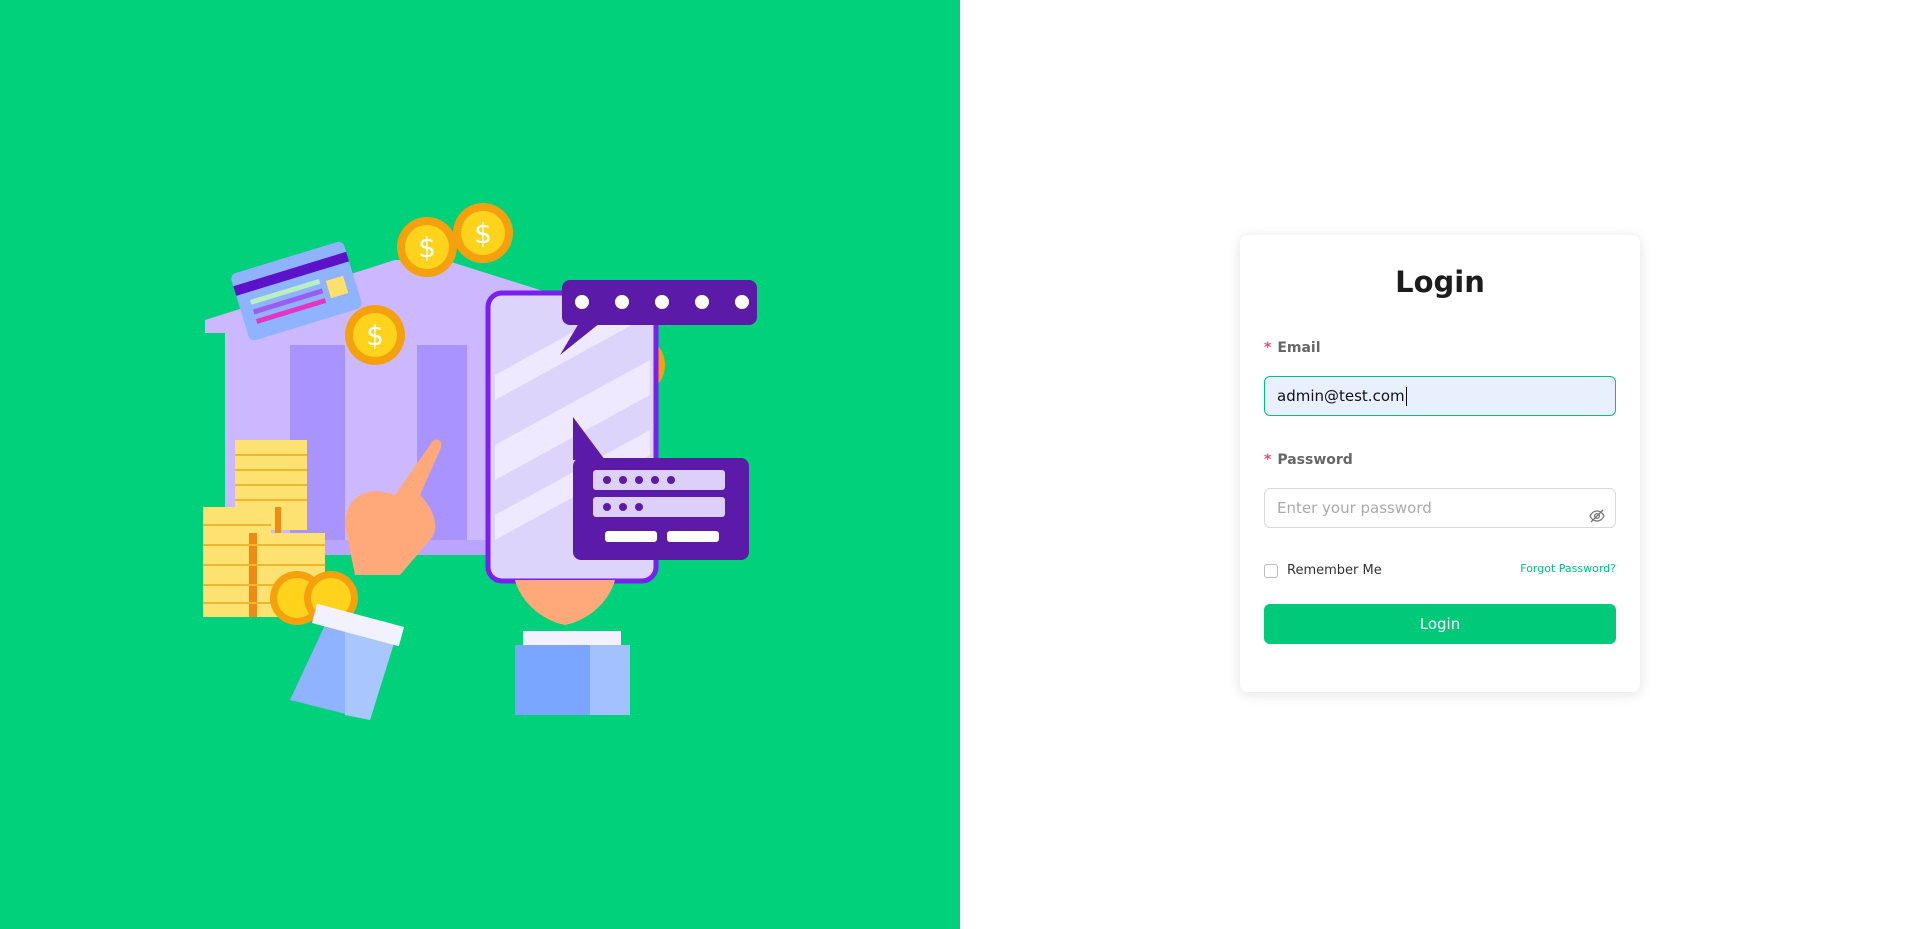  I want to click on password-placeholder: Enter your password, so click(1354, 508).